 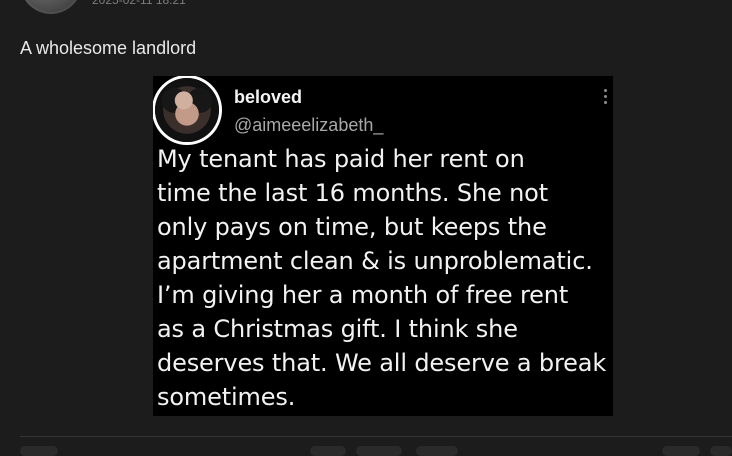 I want to click on tweet-author-name: beloved, so click(x=268, y=97).